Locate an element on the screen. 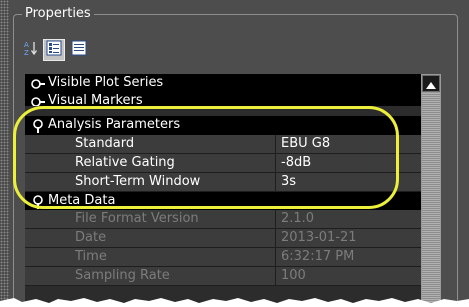 Image resolution: width=469 pixels, height=307 pixels. property-row-file-format-version: File Format Version 2.1.0 is located at coordinates (223, 219).